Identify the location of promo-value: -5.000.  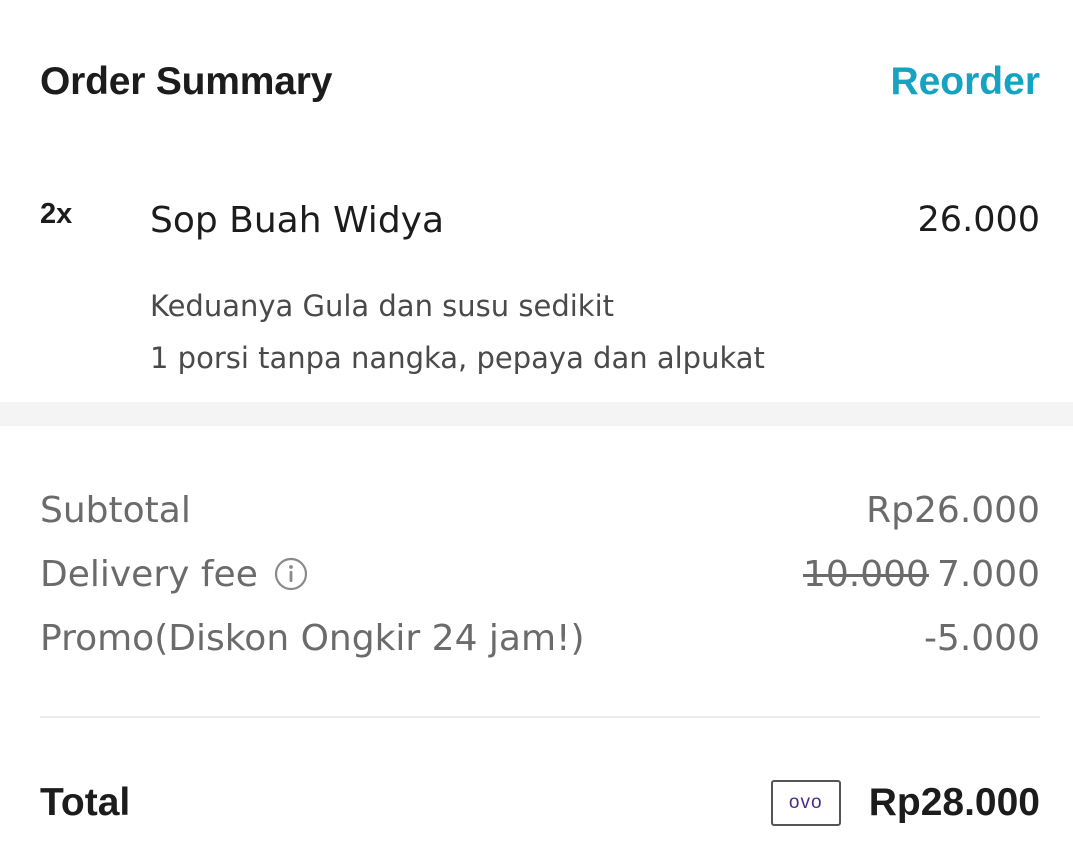
(981, 638).